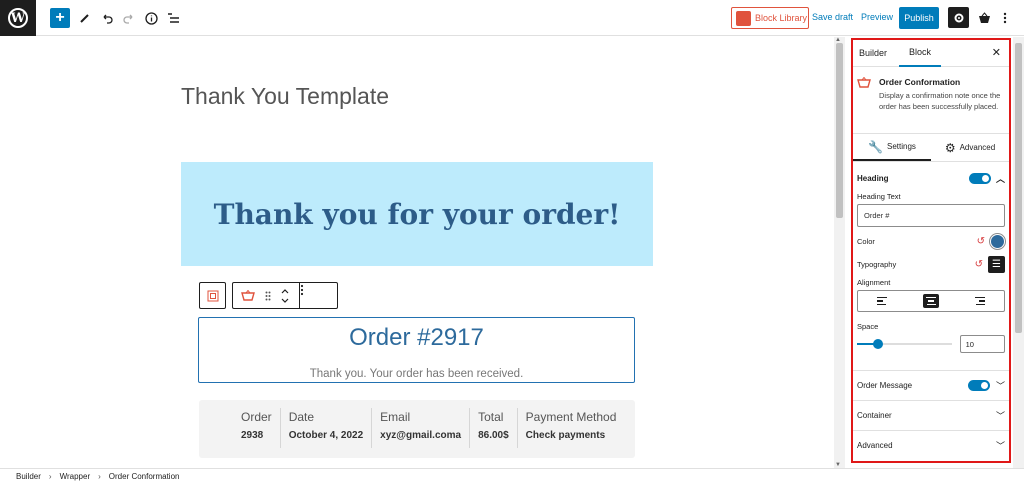  I want to click on settings-subtabs: 🔧 Settings ⚙ Advanced, so click(931, 148).